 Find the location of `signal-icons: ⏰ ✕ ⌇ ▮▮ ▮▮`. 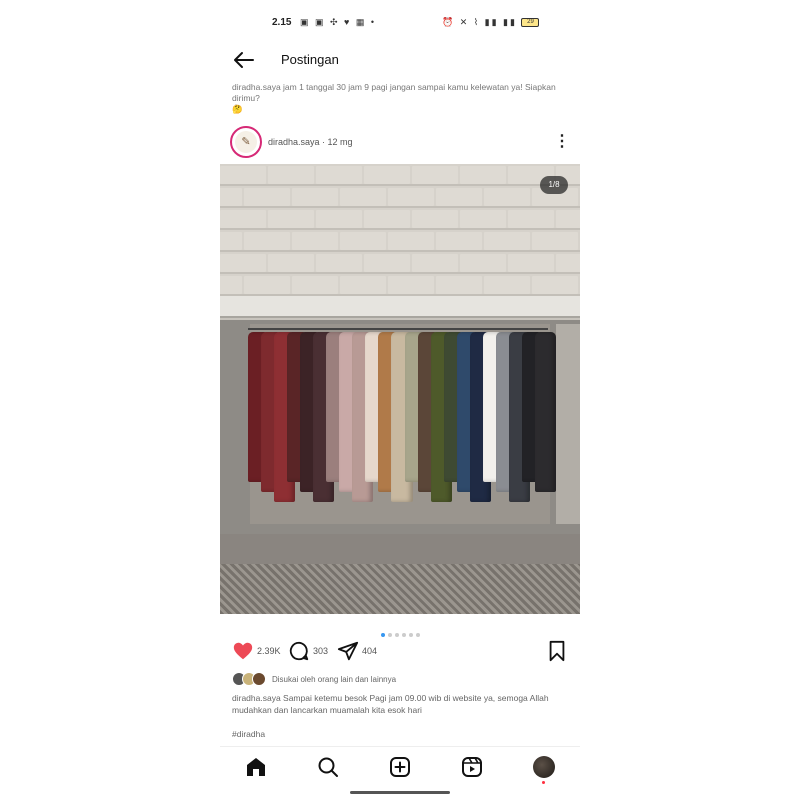

signal-icons: ⏰ ✕ ⌇ ▮▮ ▮▮ is located at coordinates (479, 22).